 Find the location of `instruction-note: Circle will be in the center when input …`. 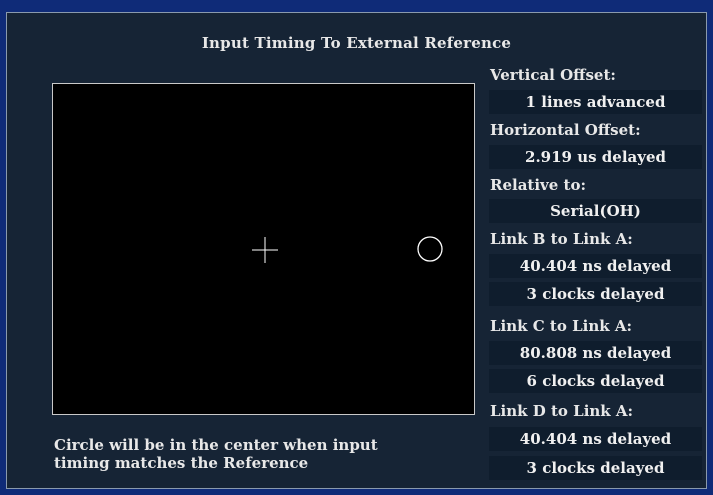

instruction-note: Circle will be in the center when input … is located at coordinates (264, 454).